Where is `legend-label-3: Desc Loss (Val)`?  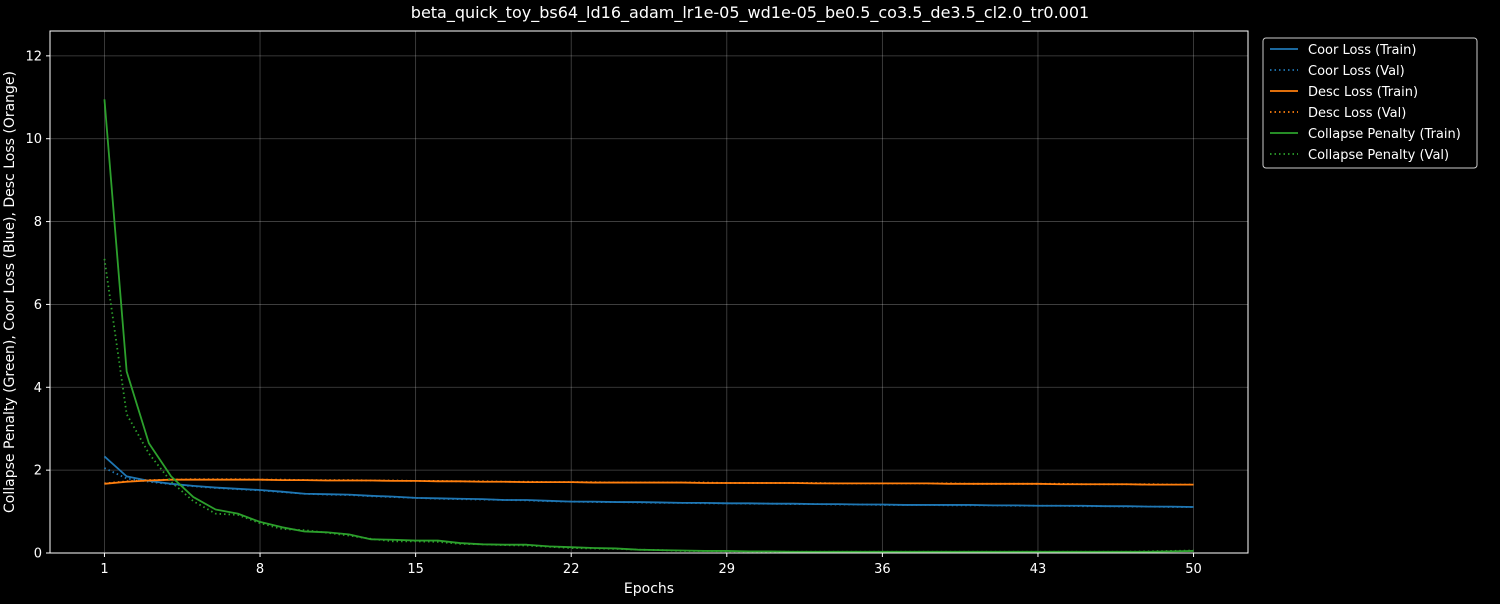
legend-label-3: Desc Loss (Val) is located at coordinates (1357, 113).